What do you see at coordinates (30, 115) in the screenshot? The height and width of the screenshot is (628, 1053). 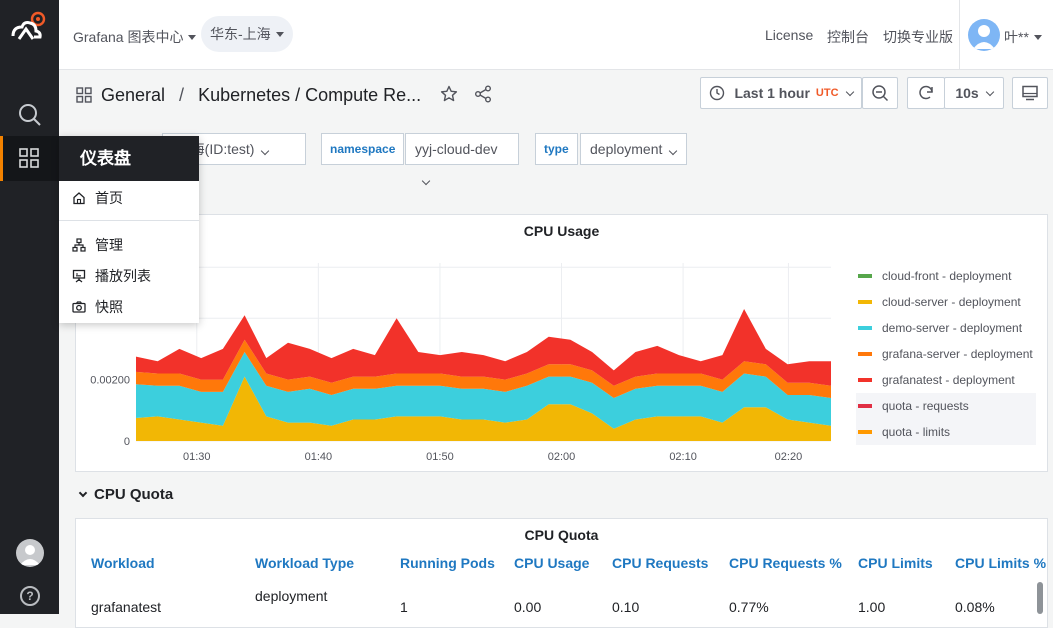 I see `search-icon` at bounding box center [30, 115].